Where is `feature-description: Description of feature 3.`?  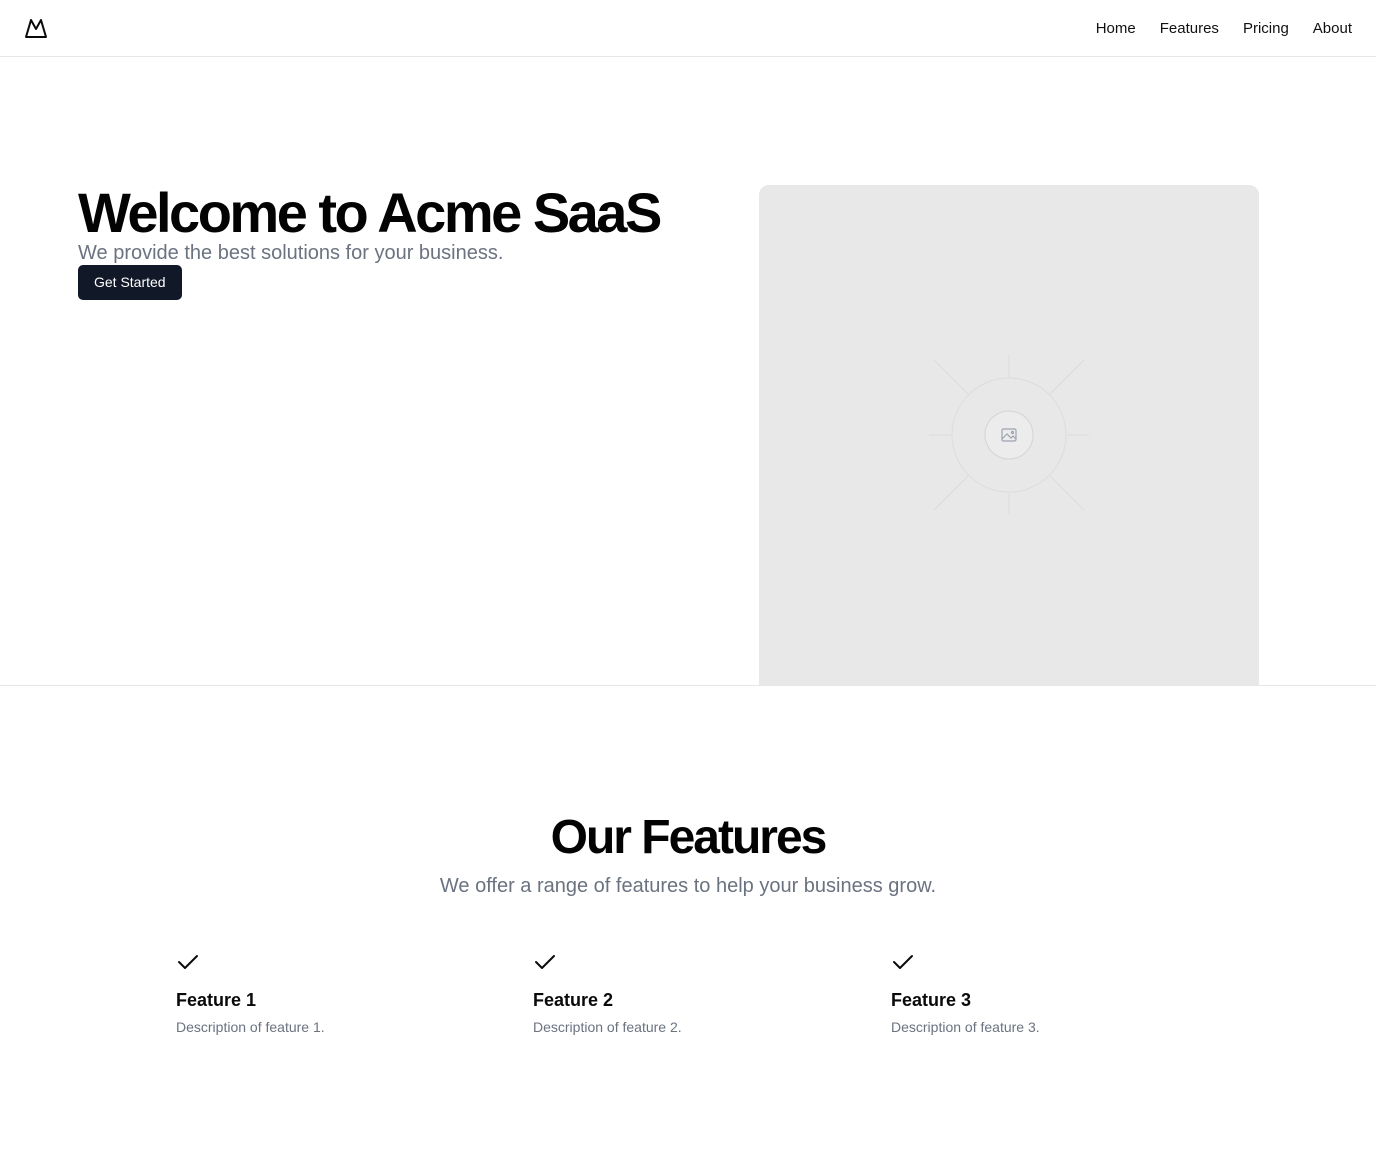
feature-description: Description of feature 3. is located at coordinates (965, 1027).